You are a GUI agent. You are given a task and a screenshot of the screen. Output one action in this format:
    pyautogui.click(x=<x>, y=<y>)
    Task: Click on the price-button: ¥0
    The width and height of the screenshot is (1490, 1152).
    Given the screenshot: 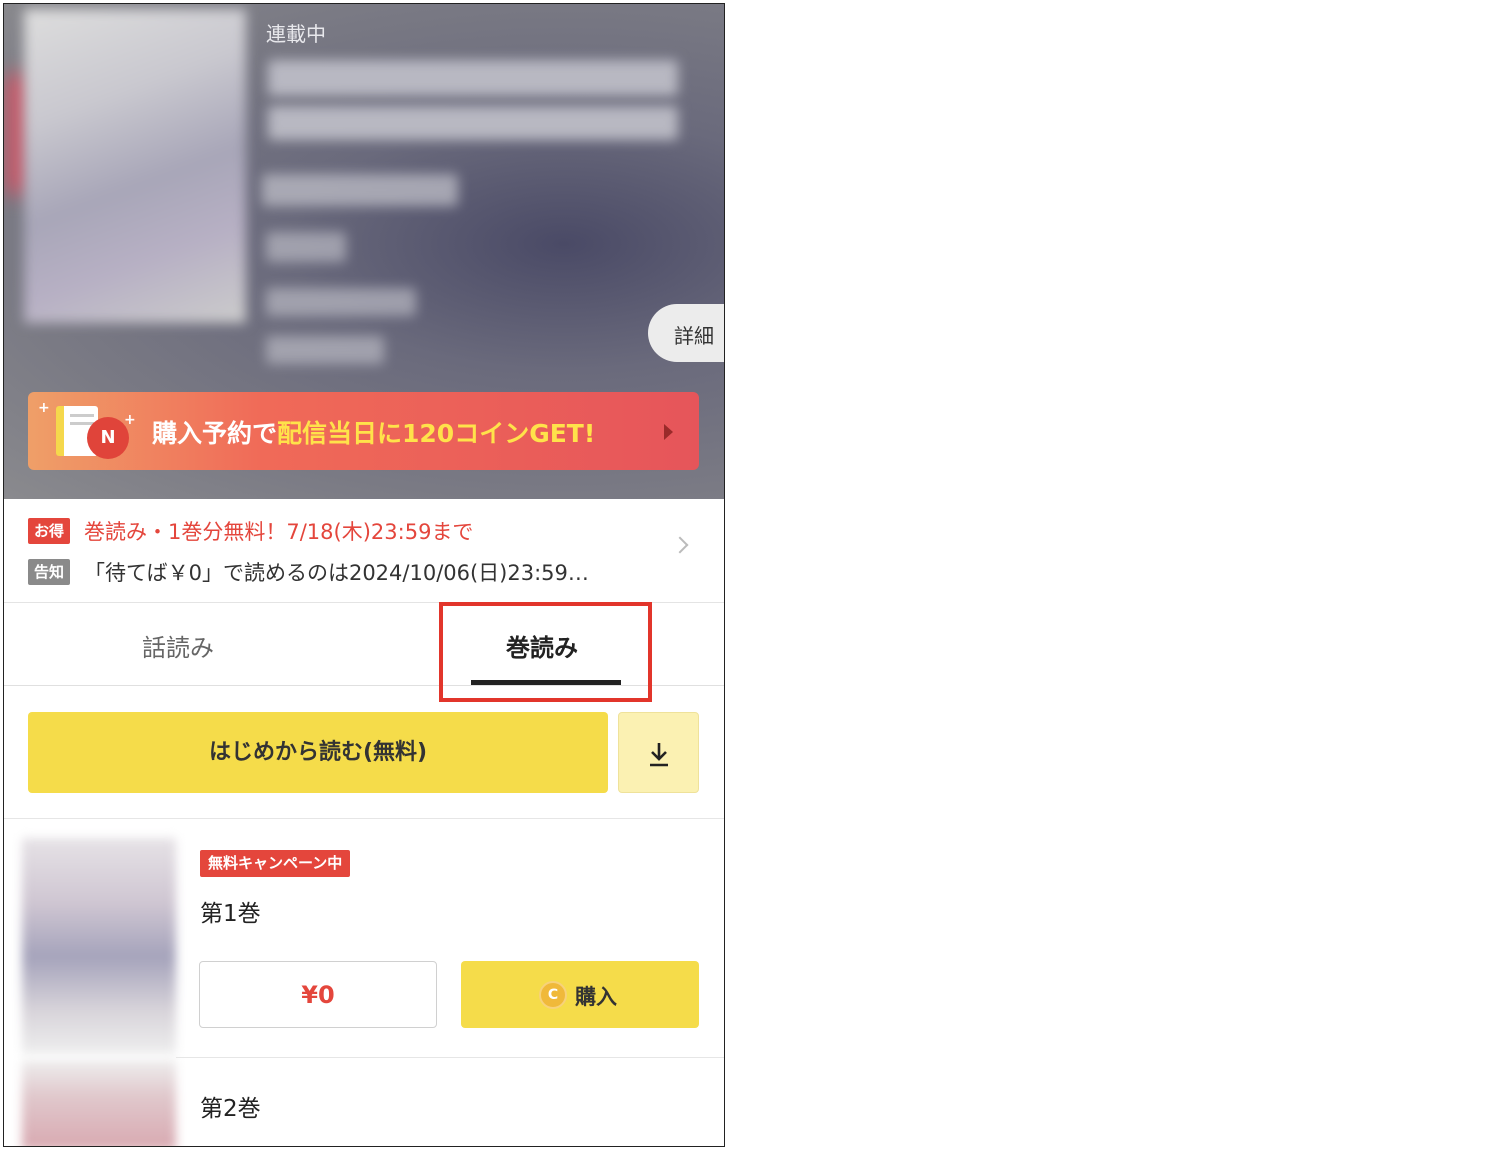 What is the action you would take?
    pyautogui.click(x=318, y=994)
    